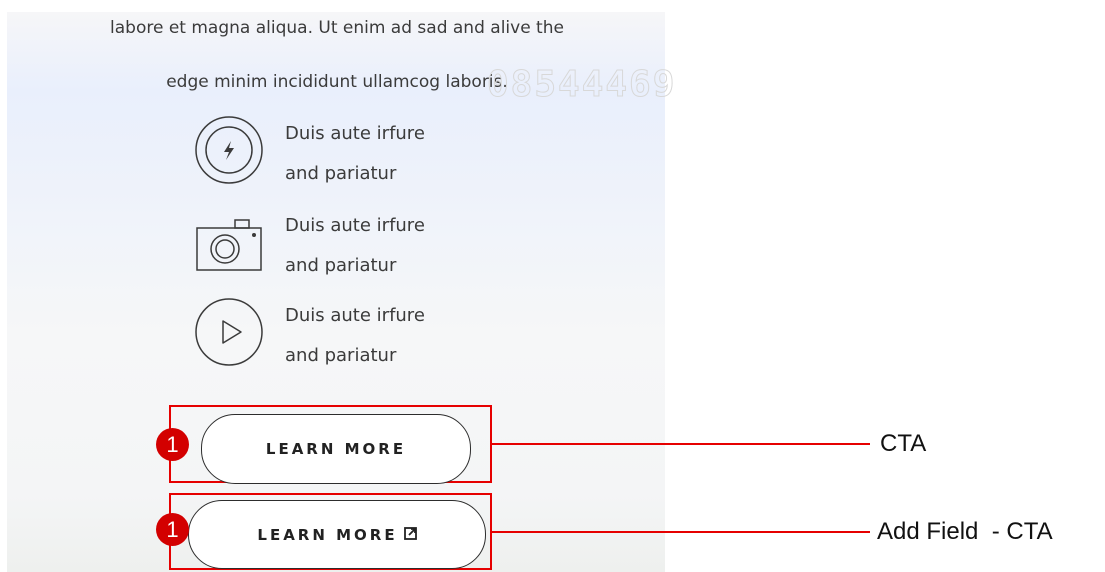 Image resolution: width=1105 pixels, height=572 pixels. What do you see at coordinates (581, 85) in the screenshot?
I see `watermark: 08544469` at bounding box center [581, 85].